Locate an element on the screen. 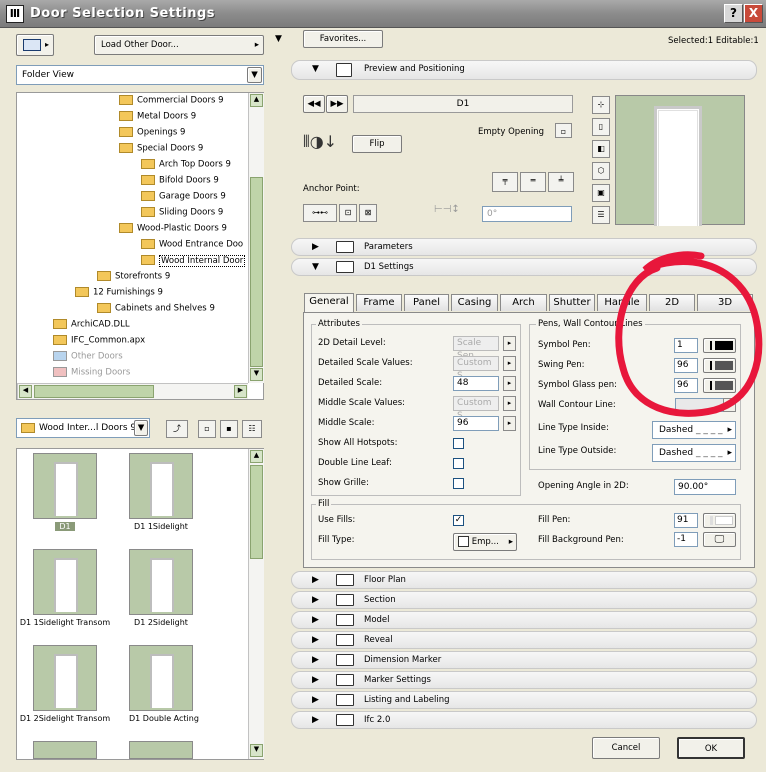 The image size is (766, 772). view-elevation-icon: ▯ is located at coordinates (601, 127).